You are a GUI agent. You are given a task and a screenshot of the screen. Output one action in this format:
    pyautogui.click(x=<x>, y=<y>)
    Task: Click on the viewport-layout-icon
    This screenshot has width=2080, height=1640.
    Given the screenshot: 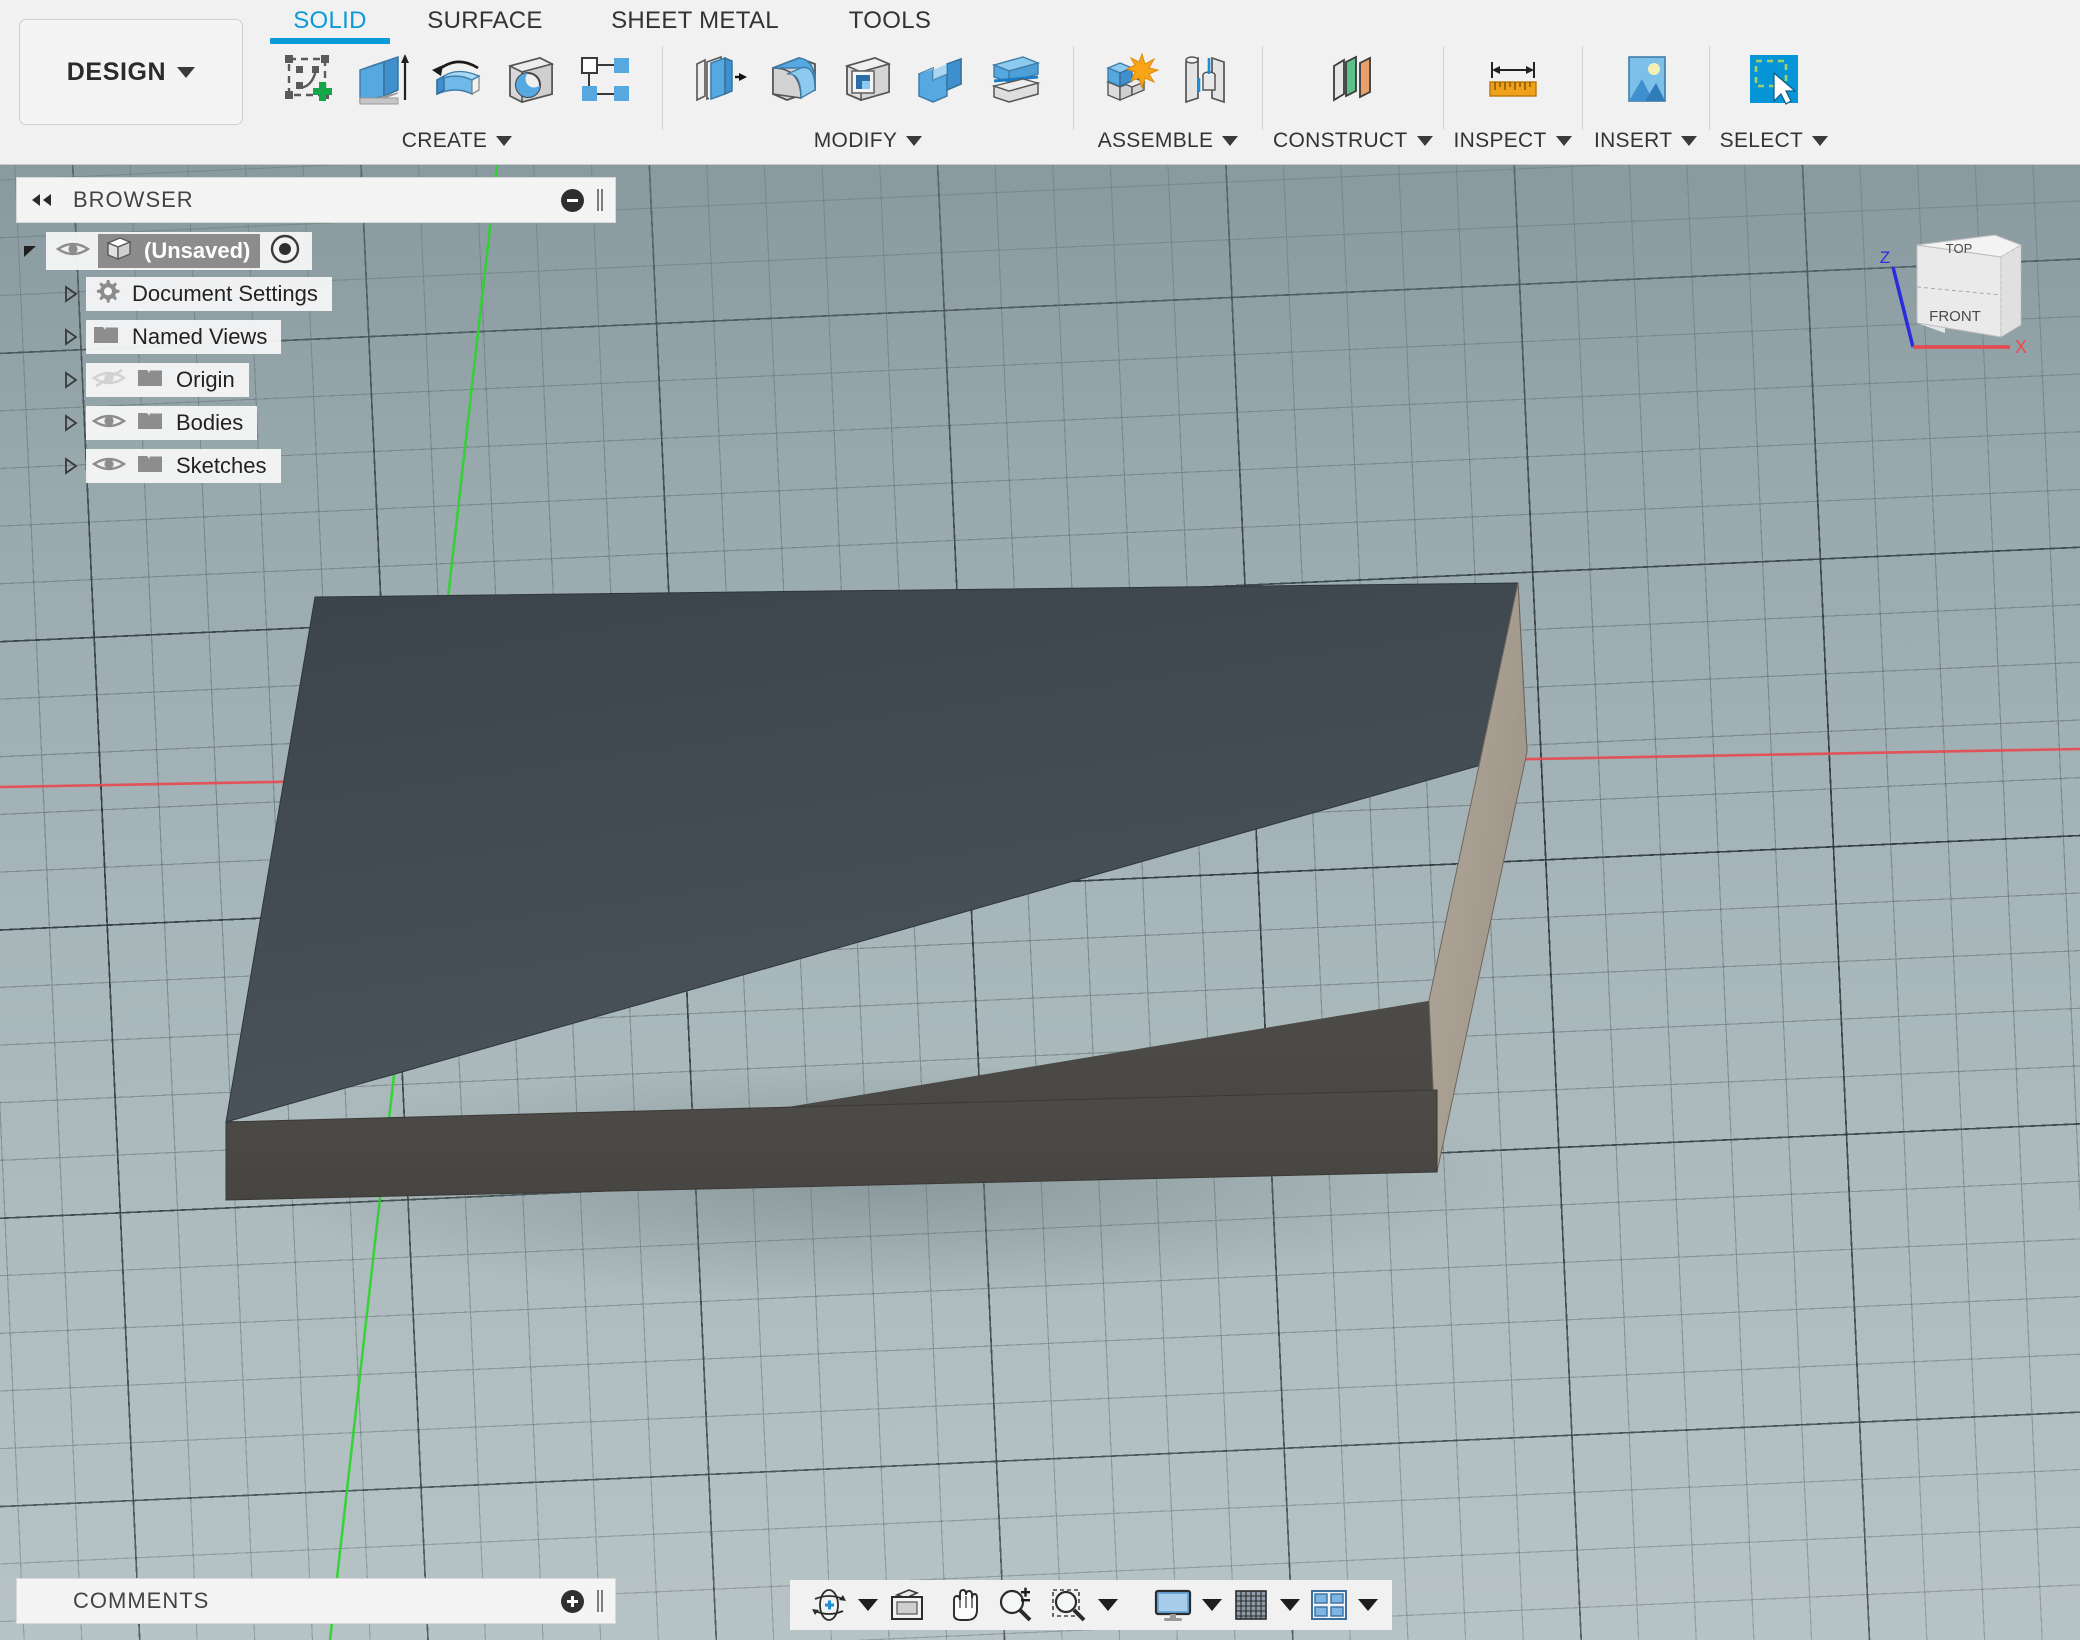 What is the action you would take?
    pyautogui.click(x=1329, y=1605)
    